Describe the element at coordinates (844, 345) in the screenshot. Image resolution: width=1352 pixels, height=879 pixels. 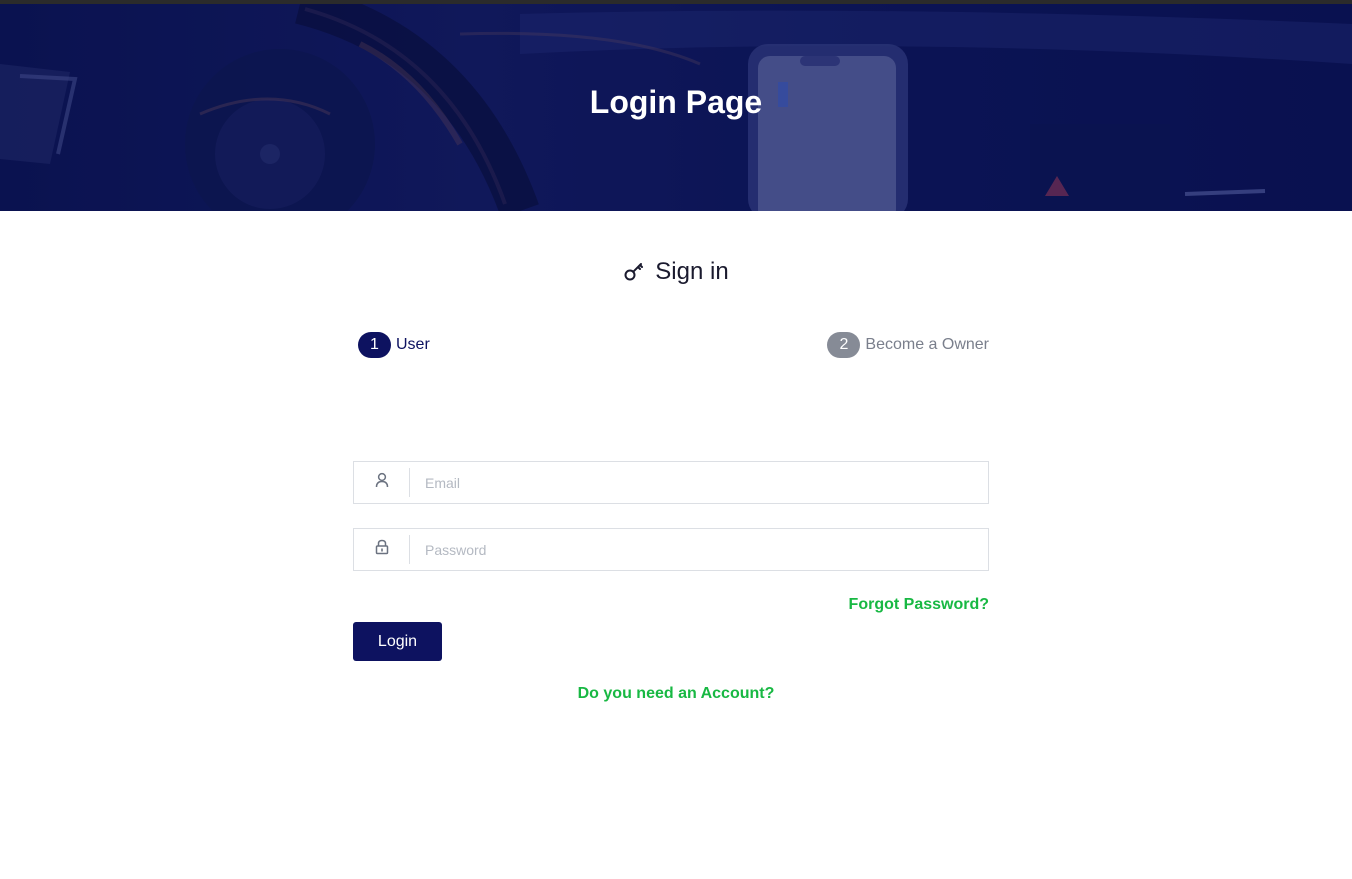
I see `step-number-badge: 2` at that location.